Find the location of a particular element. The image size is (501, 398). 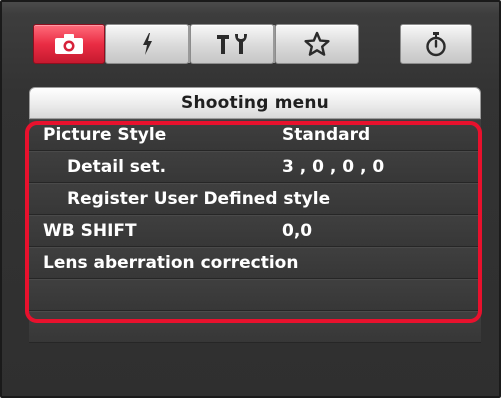

tab-settings is located at coordinates (232, 44).